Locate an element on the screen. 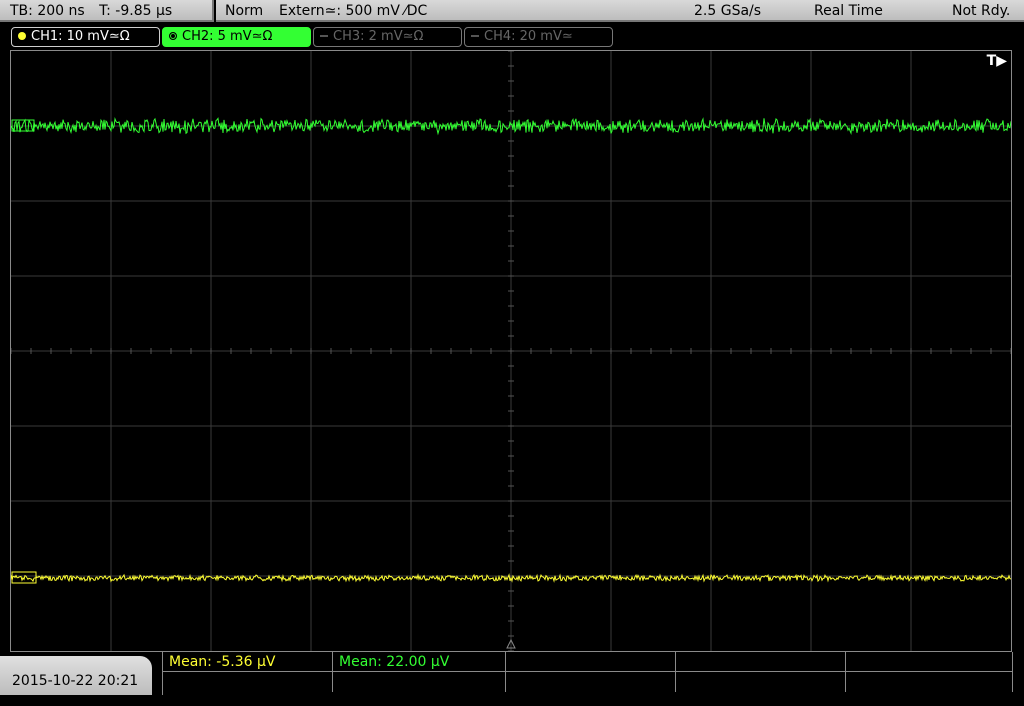 Image resolution: width=1024 pixels, height=706 pixels. measurement-ch1-mean: Mean: -5.36 µV is located at coordinates (248, 662).